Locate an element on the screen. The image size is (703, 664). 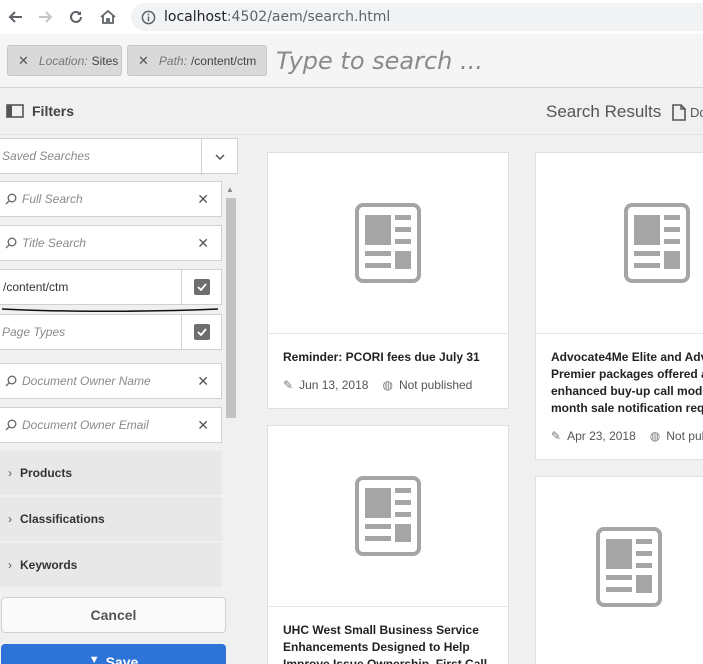
doc-owner-email-field: Document Owner Email ✕ is located at coordinates (111, 425).